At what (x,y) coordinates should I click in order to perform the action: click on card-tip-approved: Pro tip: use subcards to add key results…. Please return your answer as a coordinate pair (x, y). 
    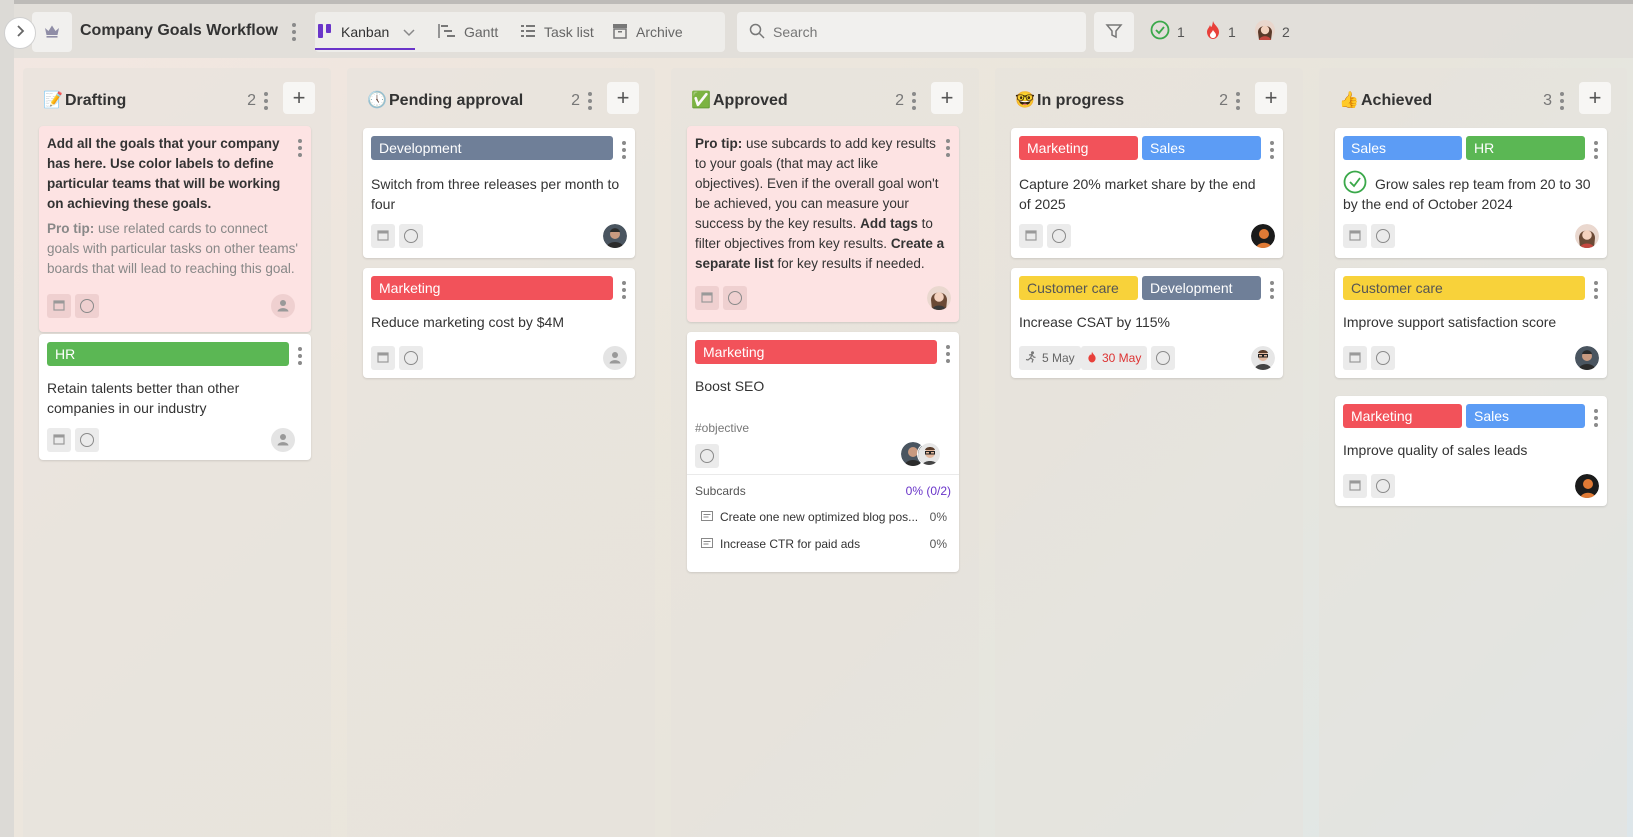
    Looking at the image, I should click on (823, 224).